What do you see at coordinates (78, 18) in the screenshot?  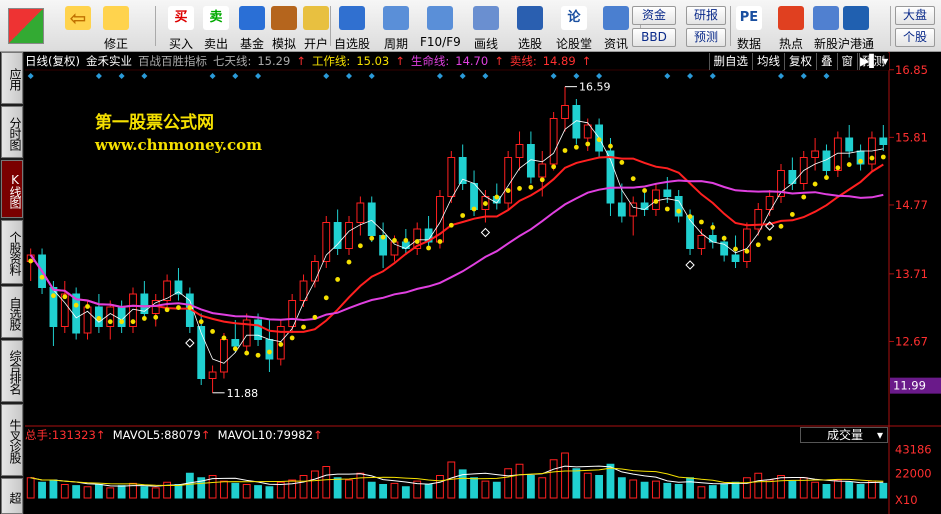 I see `back-arrow-icon: ⇦` at bounding box center [78, 18].